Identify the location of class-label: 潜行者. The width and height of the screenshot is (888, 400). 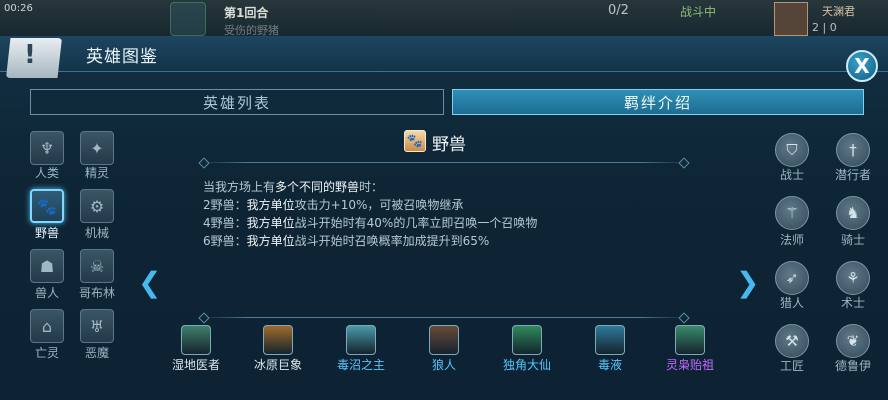
(852, 175).